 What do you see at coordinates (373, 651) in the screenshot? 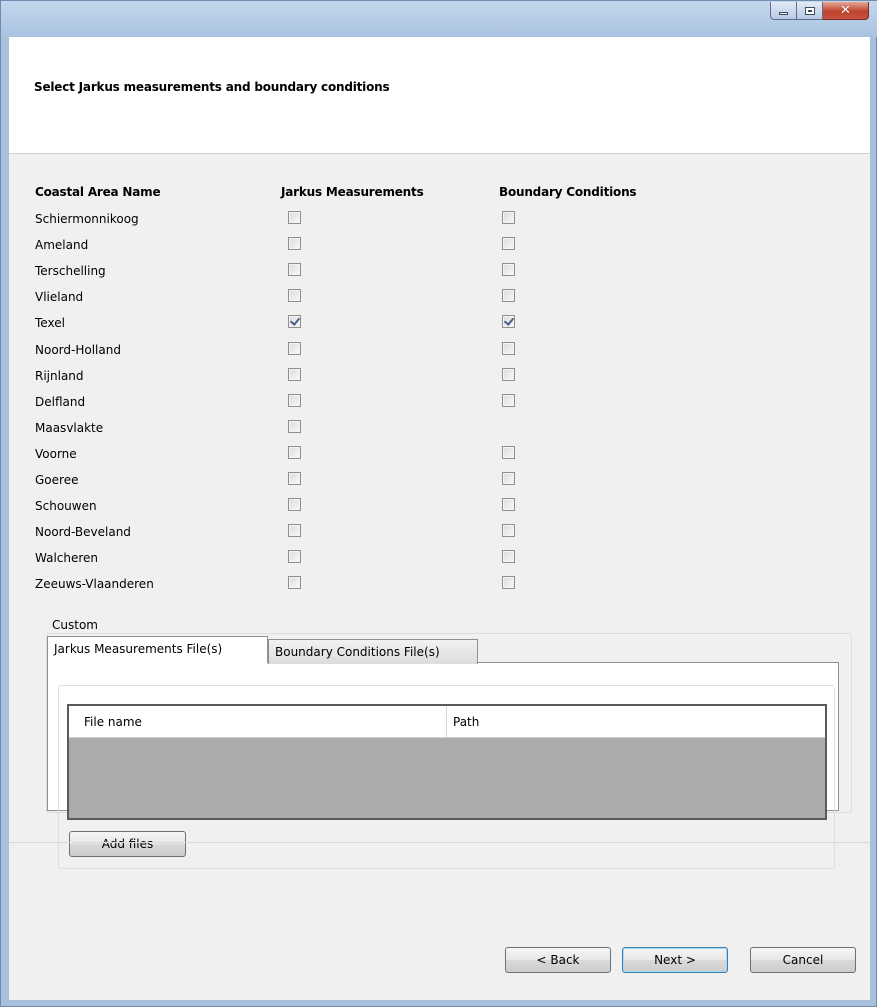
I see `tab-boundary-conditions-files: Boundary Conditions File(s)` at bounding box center [373, 651].